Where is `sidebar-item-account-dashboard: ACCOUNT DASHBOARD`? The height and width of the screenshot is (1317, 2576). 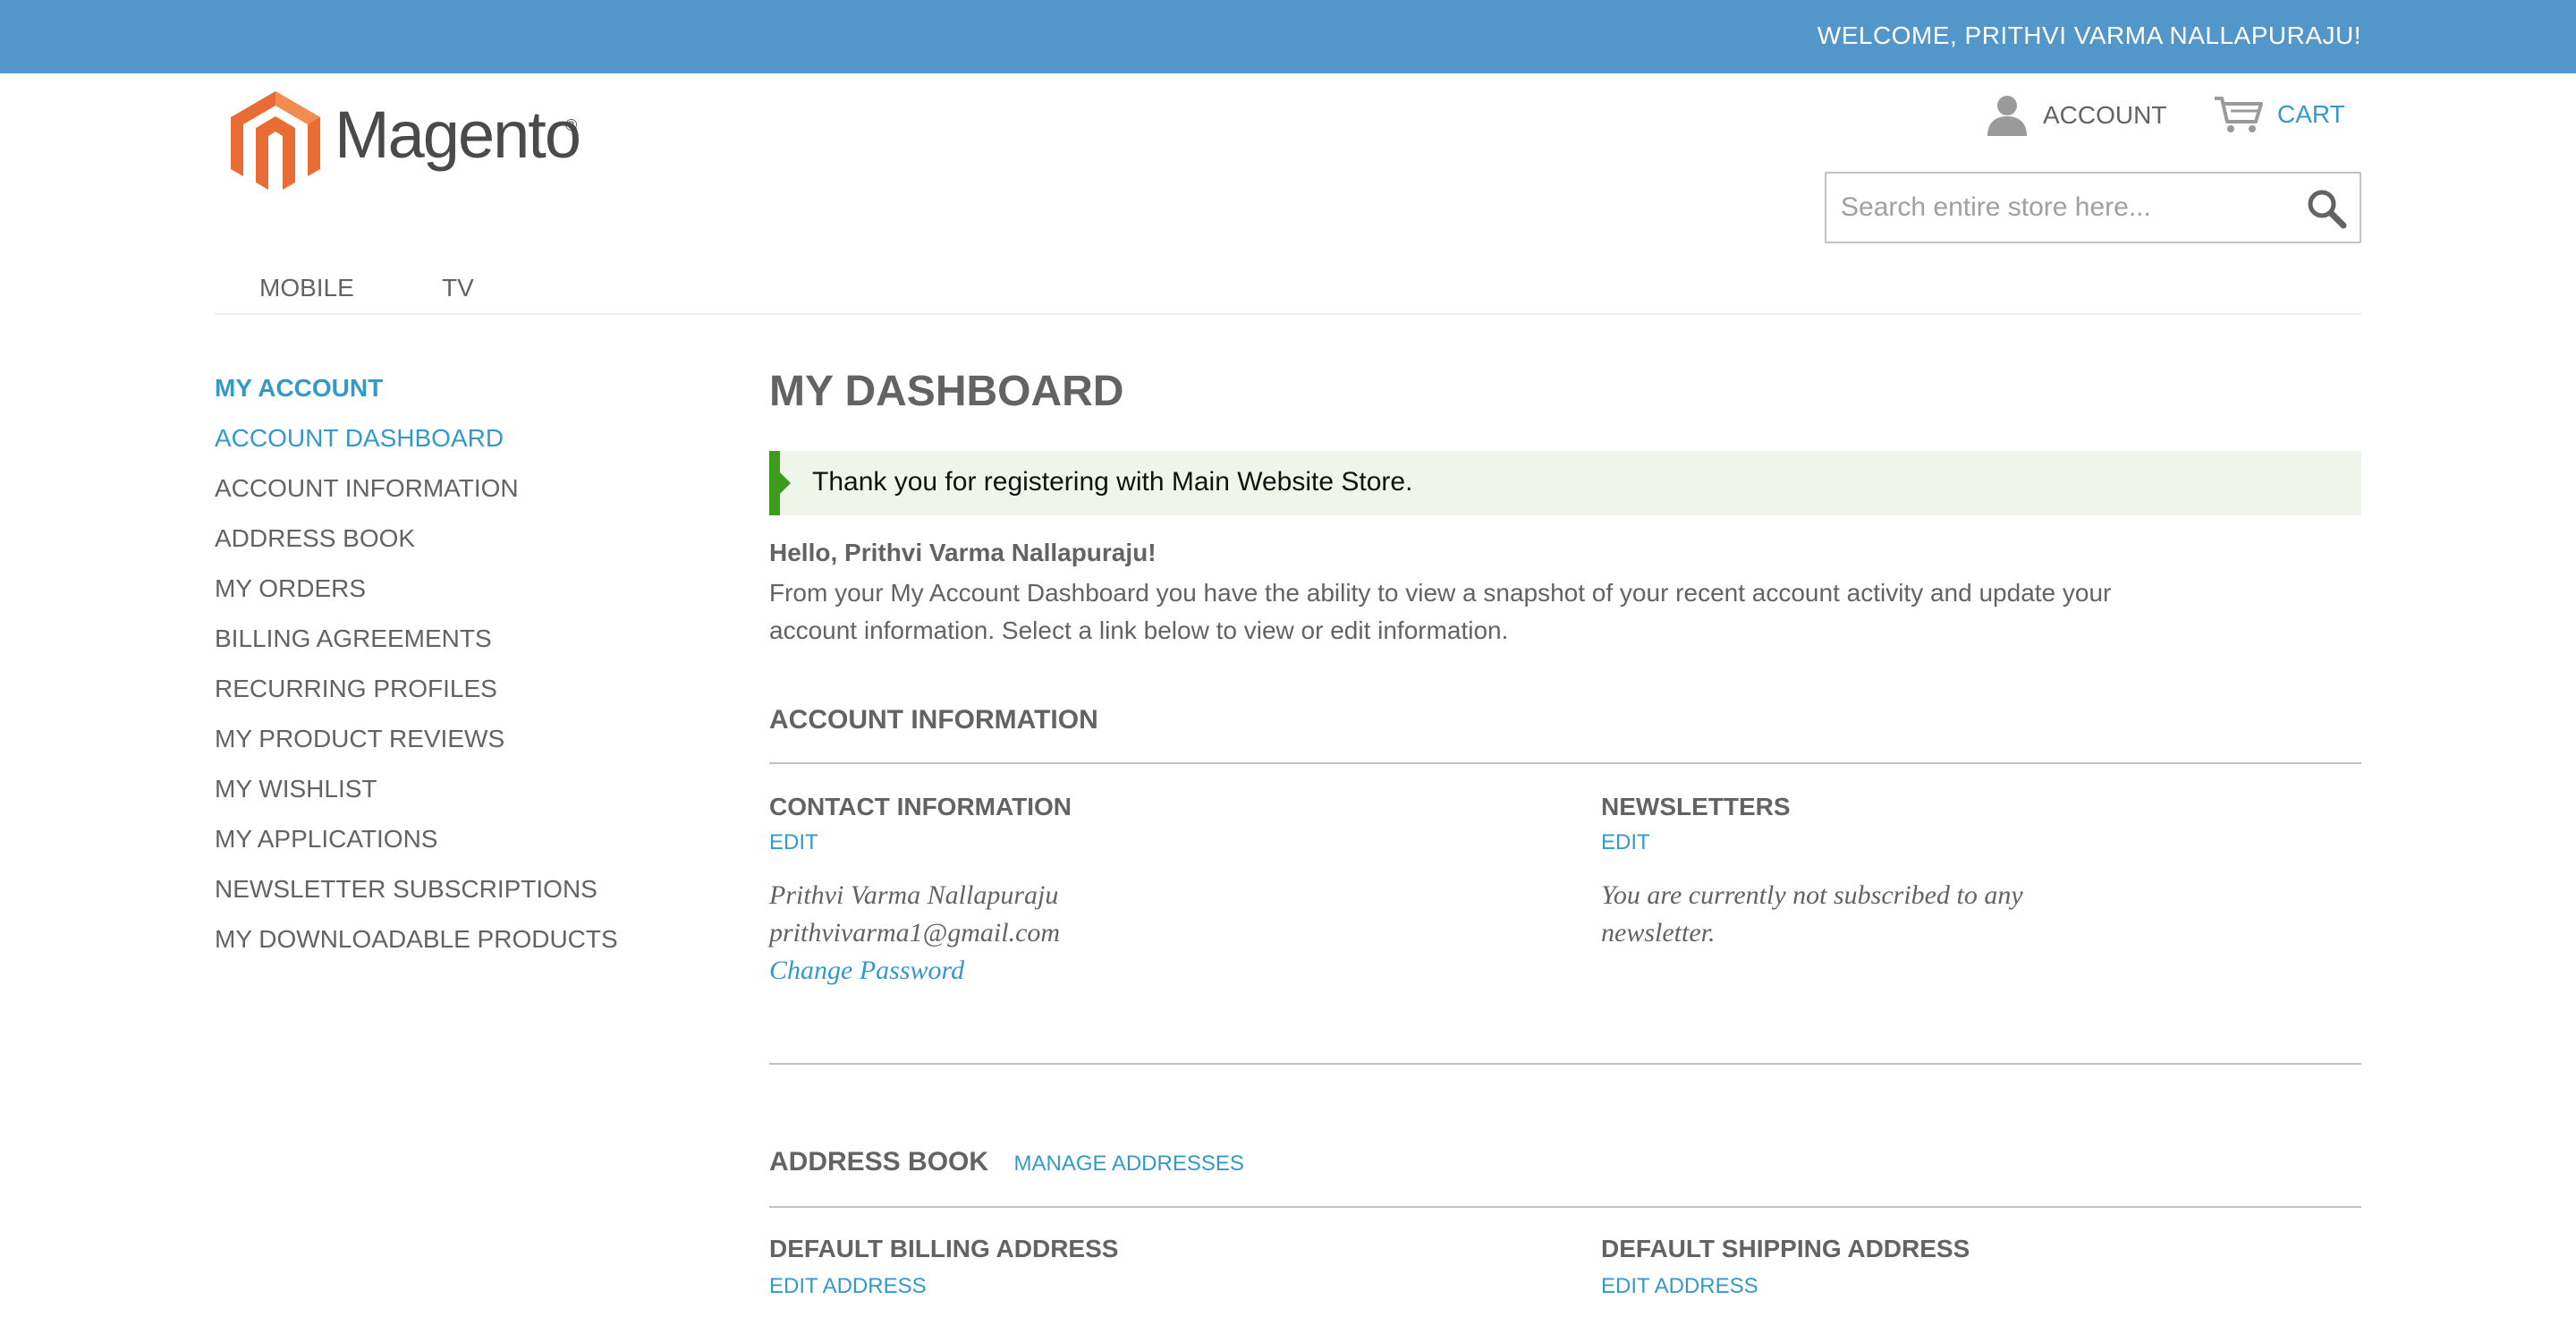 sidebar-item-account-dashboard: ACCOUNT DASHBOARD is located at coordinates (447, 446).